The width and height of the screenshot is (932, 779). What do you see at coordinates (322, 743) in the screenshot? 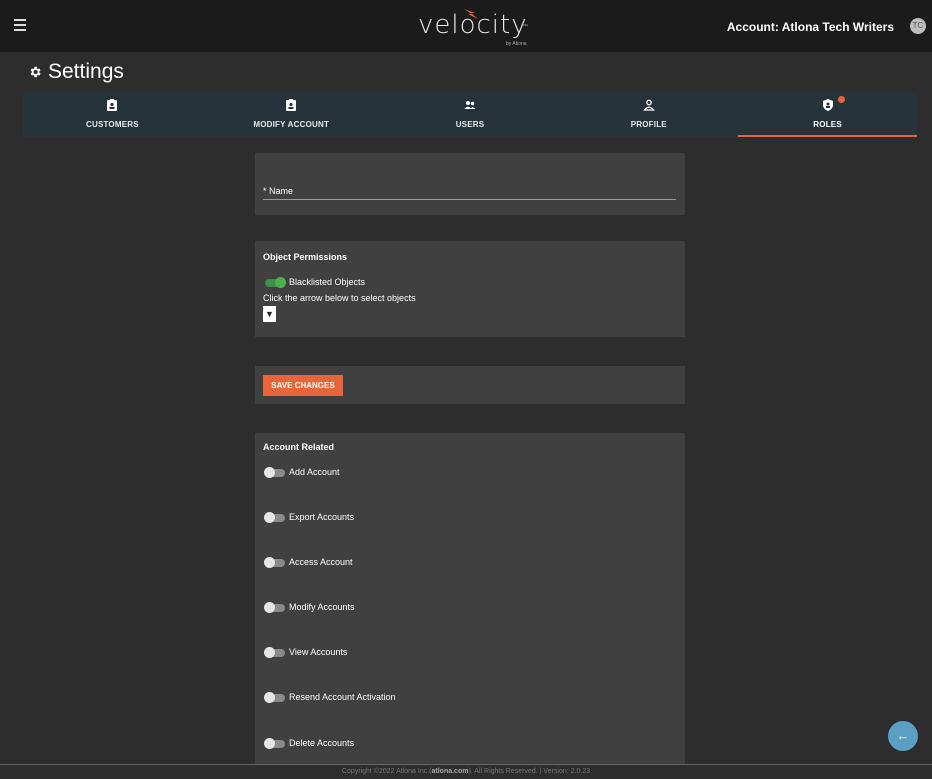
I see `permission-label: Delete Accounts` at bounding box center [322, 743].